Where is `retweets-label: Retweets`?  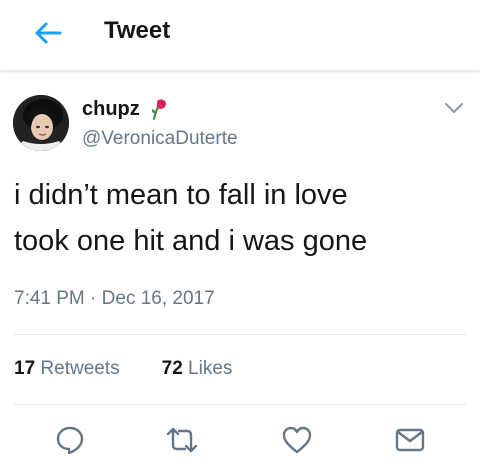
retweets-label: Retweets is located at coordinates (80, 368).